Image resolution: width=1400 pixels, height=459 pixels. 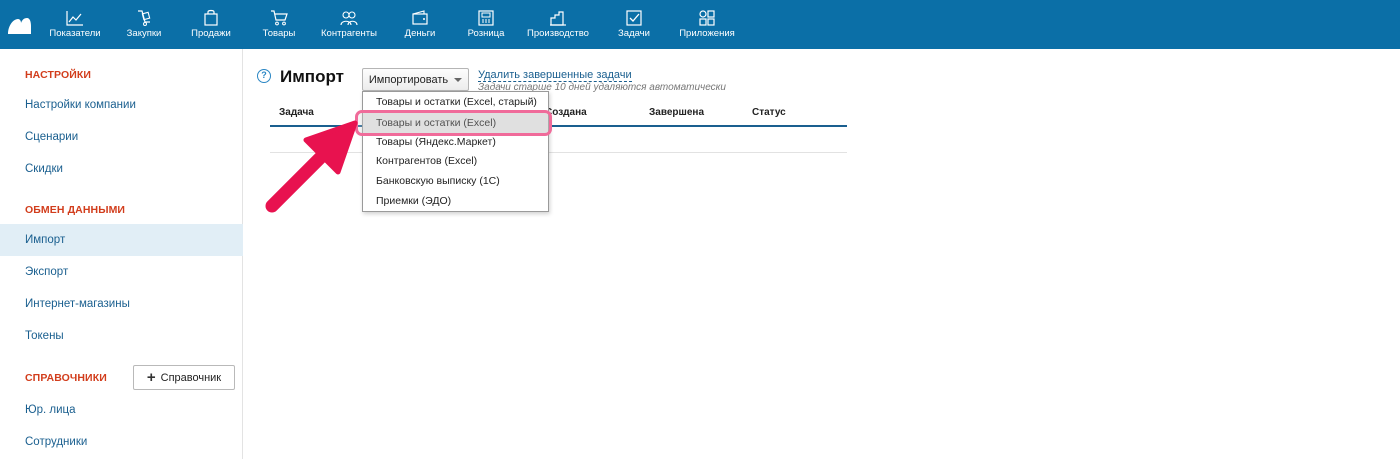 I want to click on highlight-ring, so click(x=453, y=123).